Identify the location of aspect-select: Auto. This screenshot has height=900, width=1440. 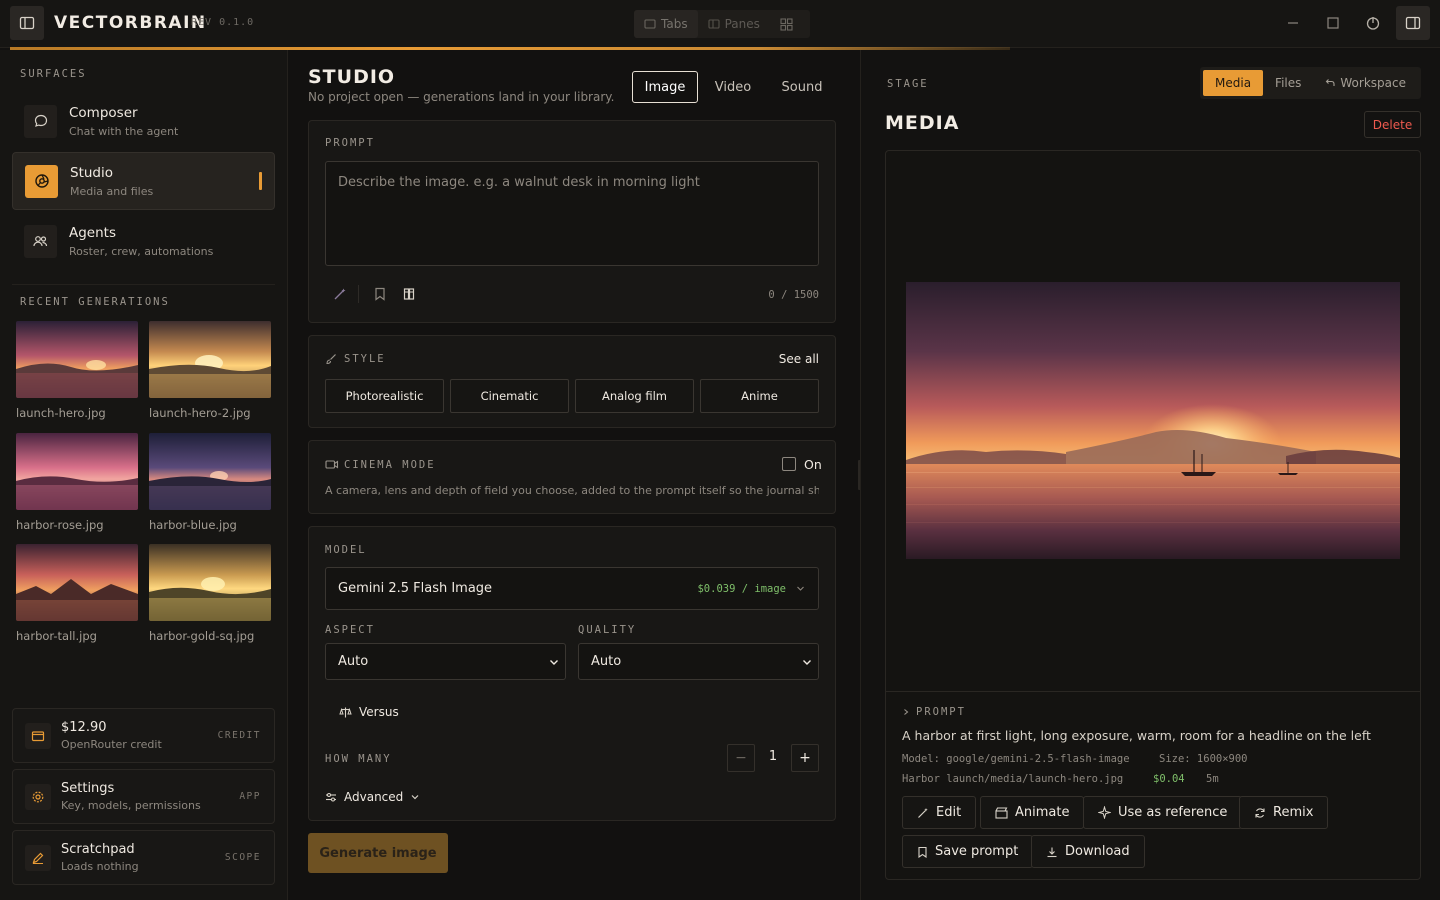
(445, 661).